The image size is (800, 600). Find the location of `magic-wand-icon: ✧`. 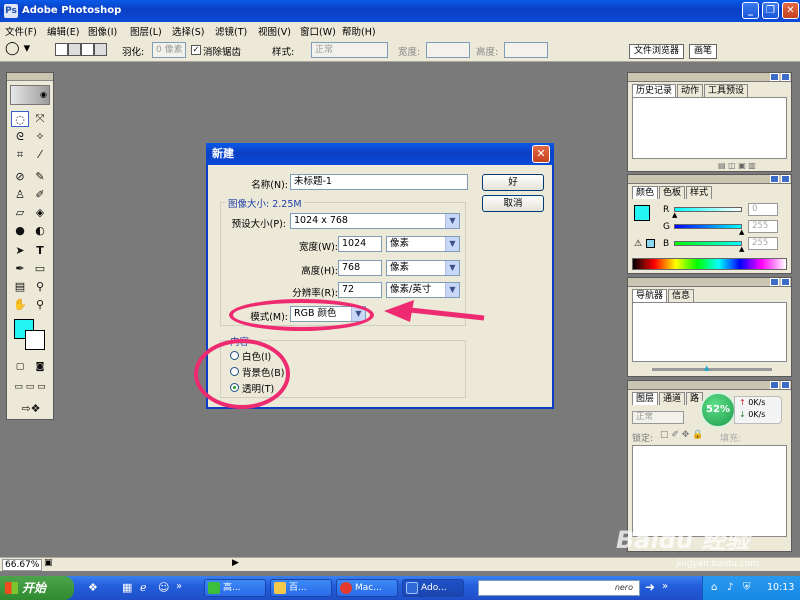

magic-wand-icon: ✧ is located at coordinates (40, 137).